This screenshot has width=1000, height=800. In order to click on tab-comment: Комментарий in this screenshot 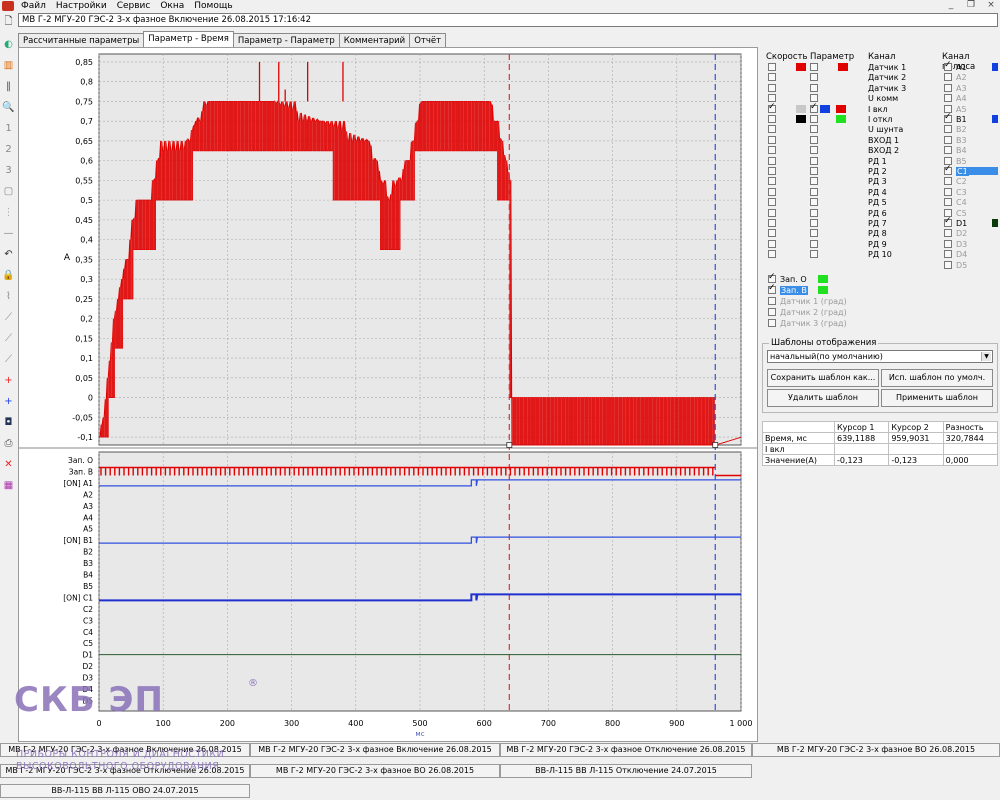, I will do `click(374, 40)`.